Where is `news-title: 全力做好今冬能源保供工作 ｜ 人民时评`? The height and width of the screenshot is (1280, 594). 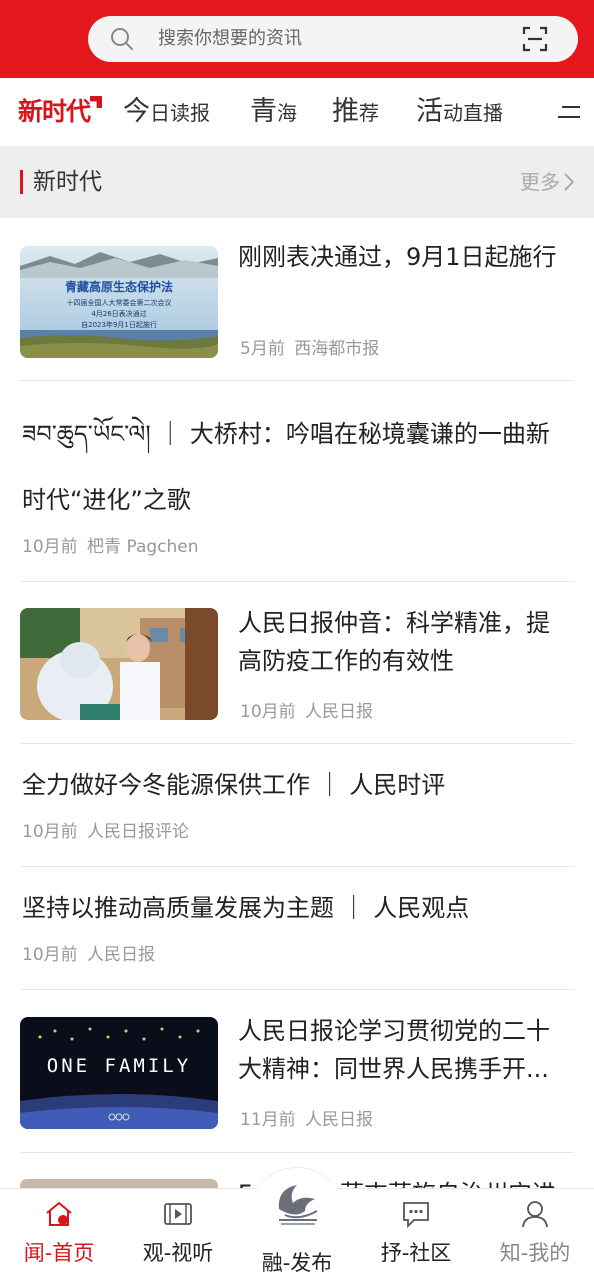 news-title: 全力做好今冬能源保供工作 ｜ 人民时评 is located at coordinates (302, 785).